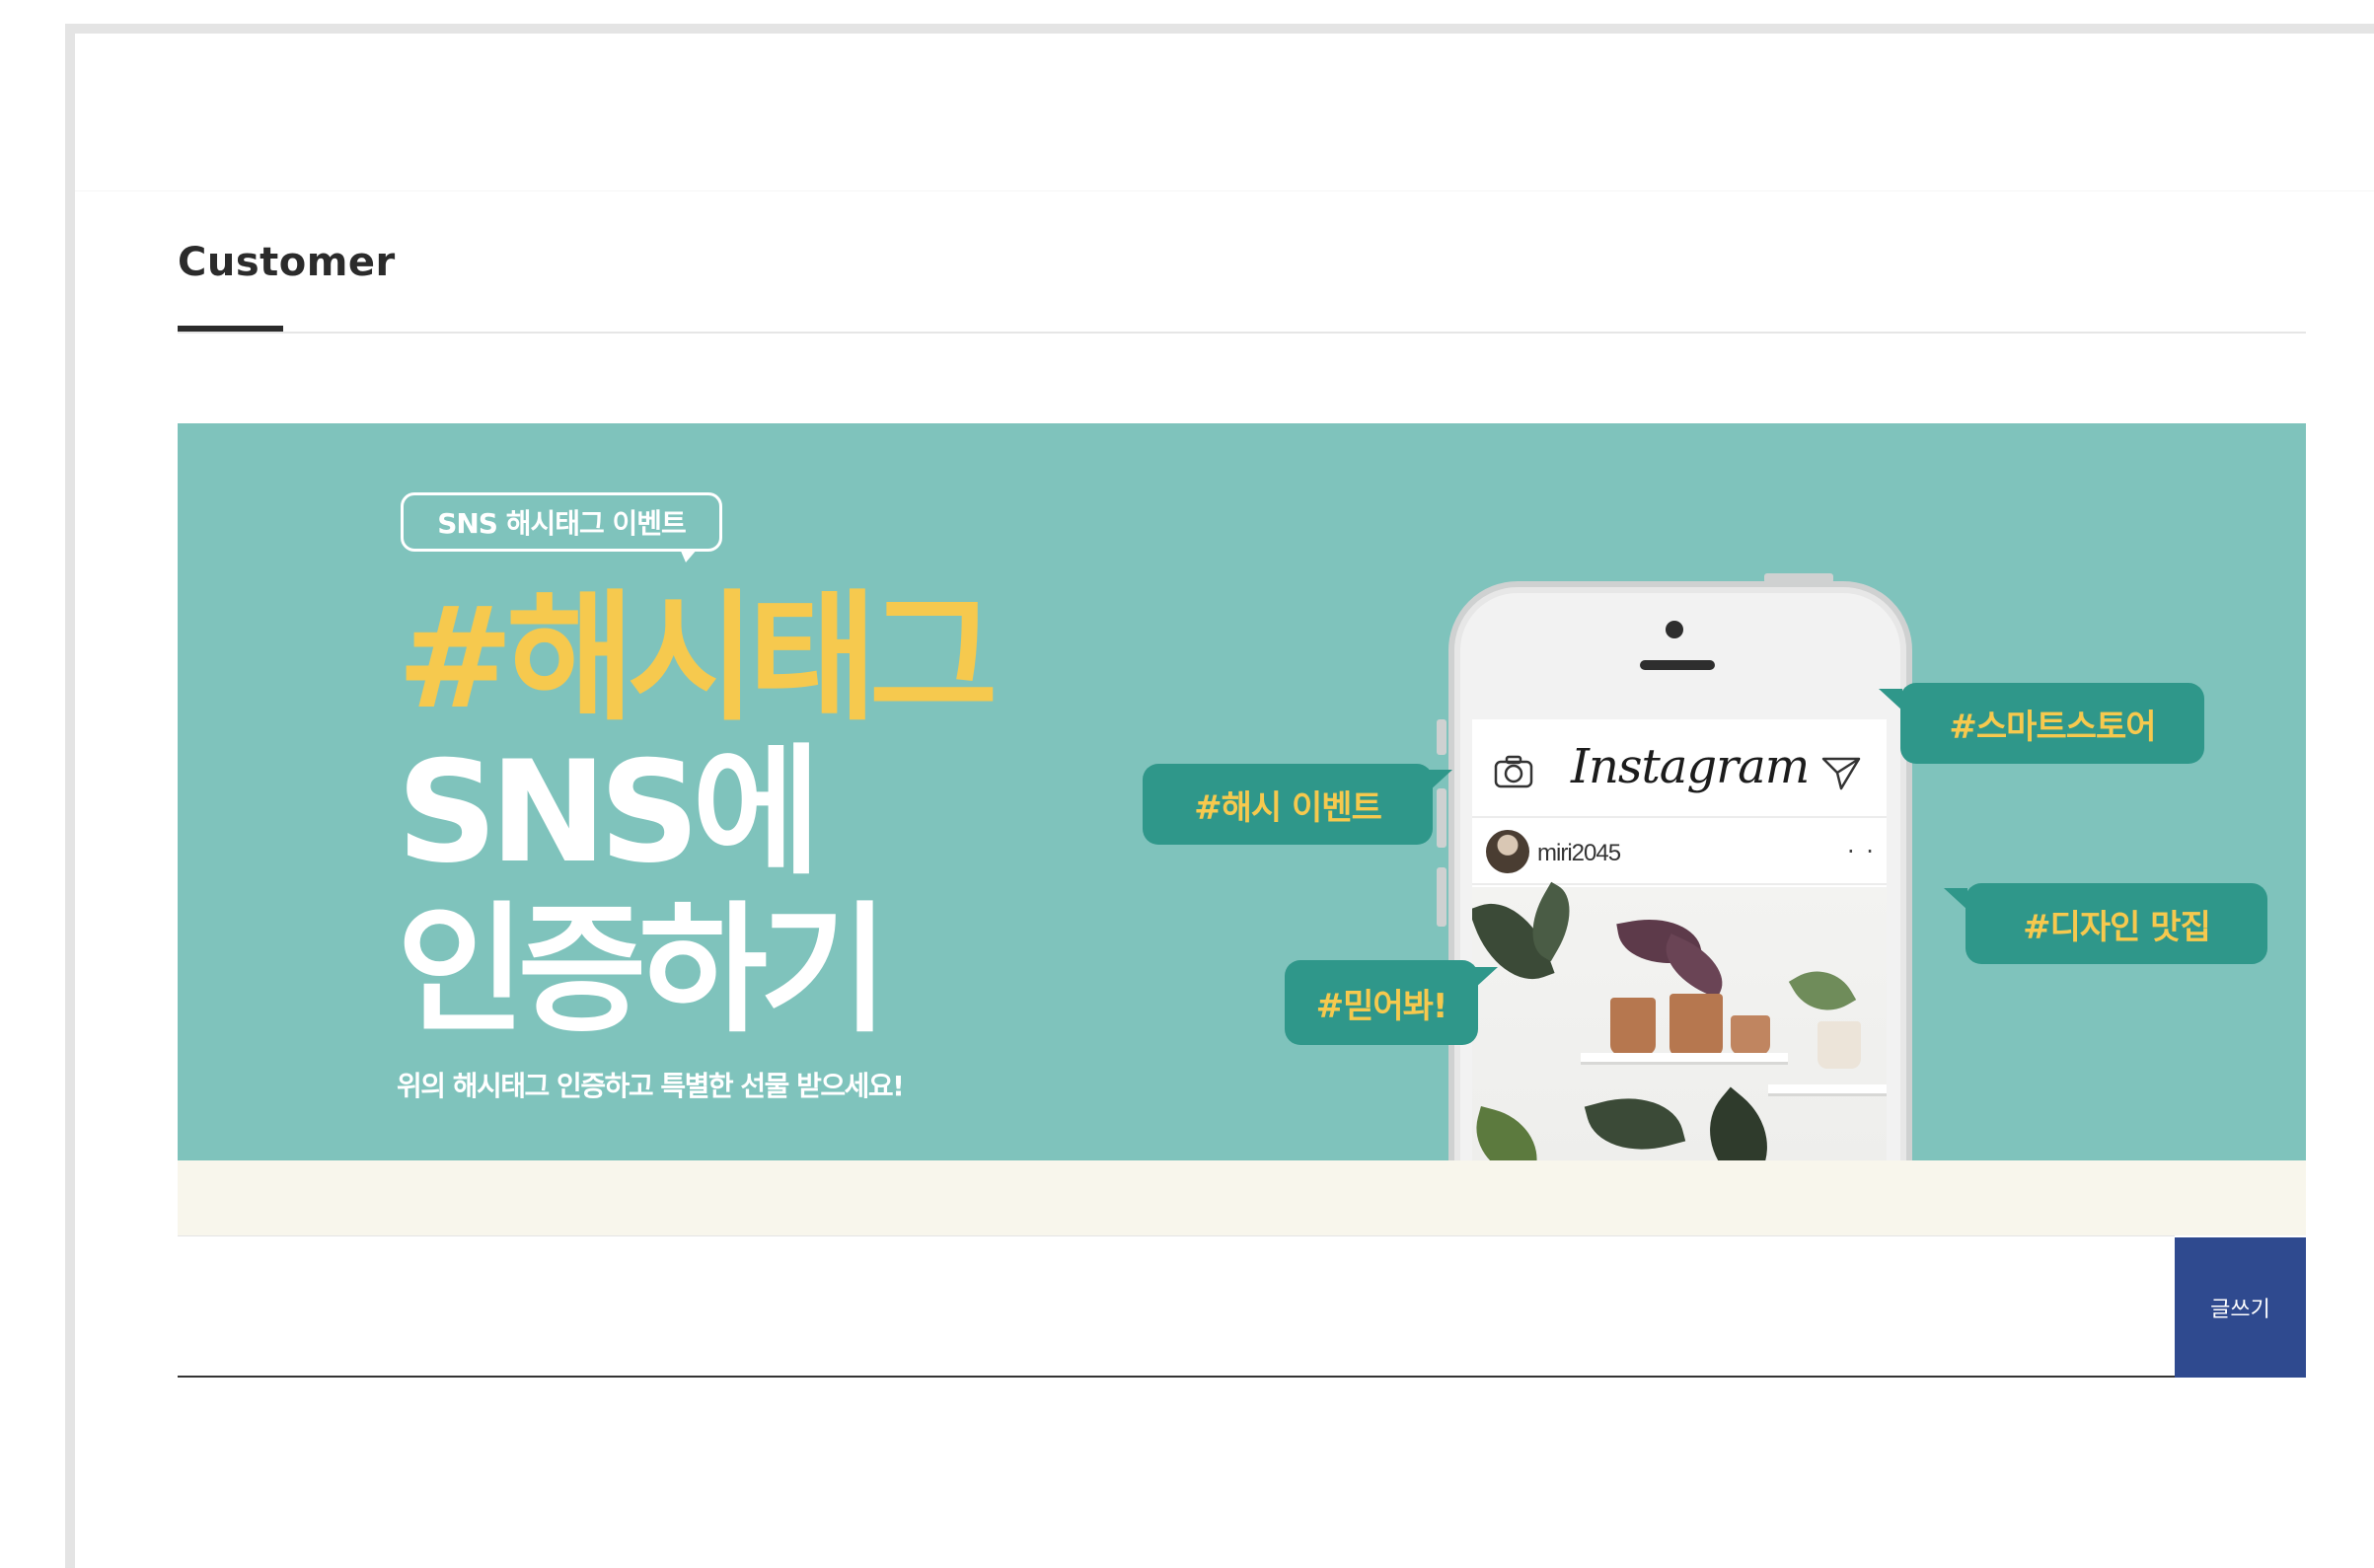  Describe the element at coordinates (230, 329) in the screenshot. I see `title-underline` at that location.